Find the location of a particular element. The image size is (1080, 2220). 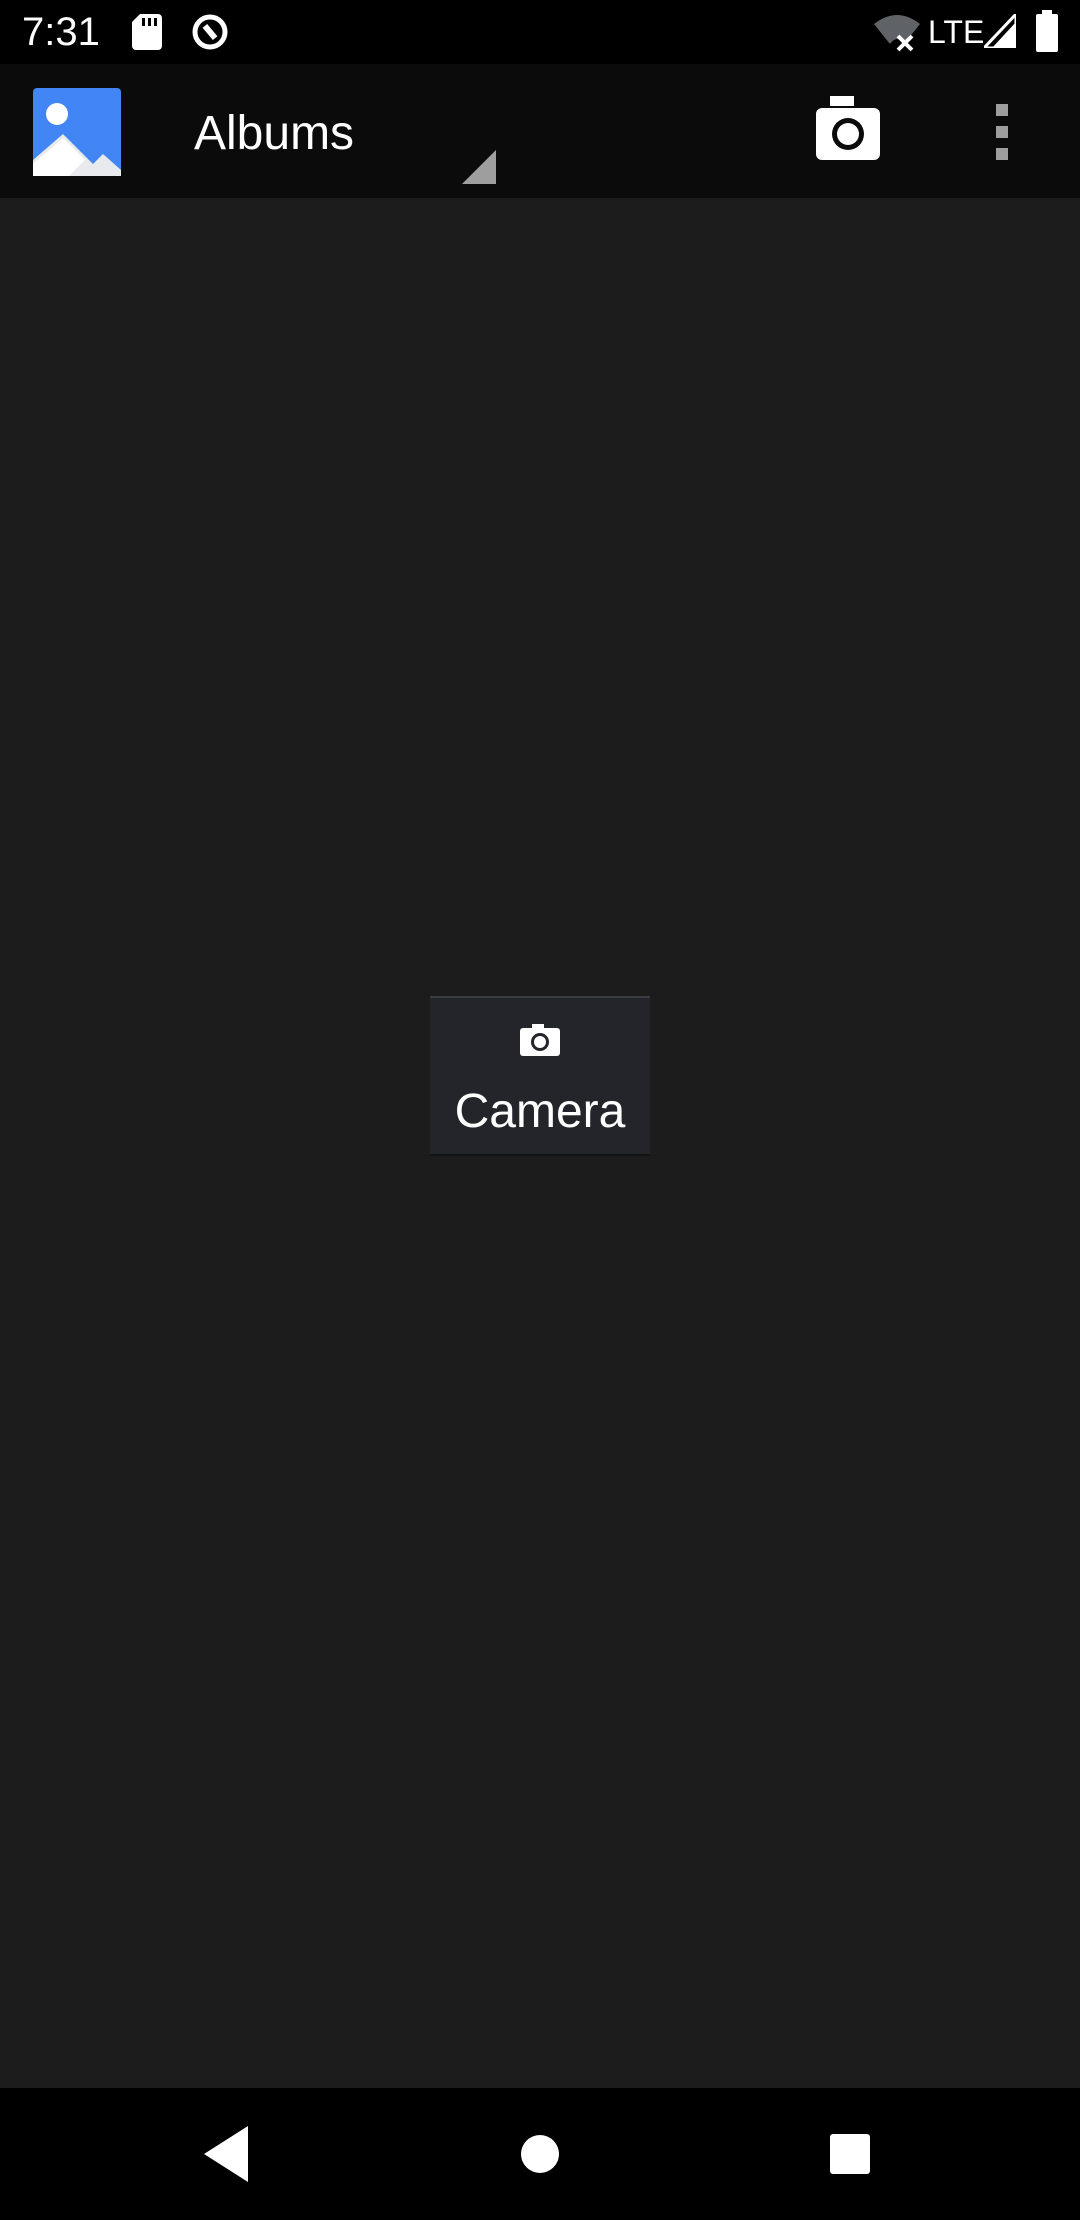

recents-icon is located at coordinates (850, 2154).